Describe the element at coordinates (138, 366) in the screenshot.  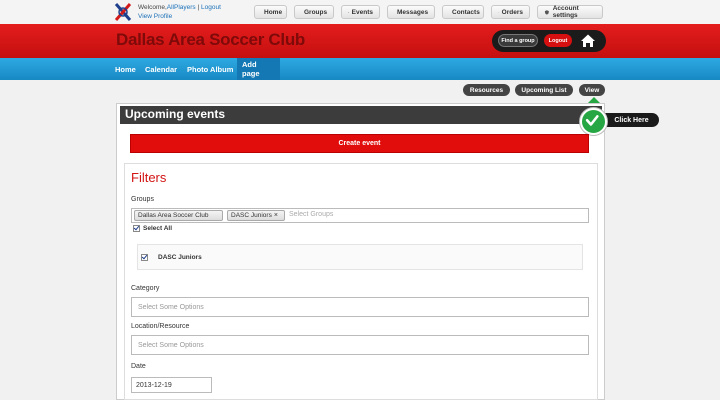
I see `date-label: Date` at that location.